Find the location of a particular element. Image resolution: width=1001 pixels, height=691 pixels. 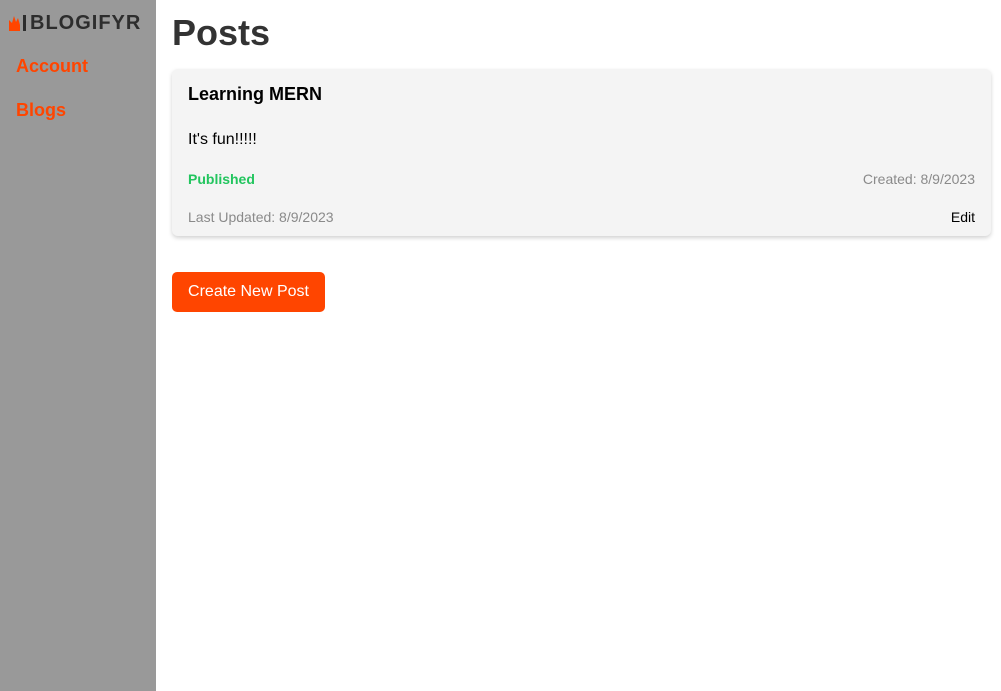

flame-icon is located at coordinates (19, 23).